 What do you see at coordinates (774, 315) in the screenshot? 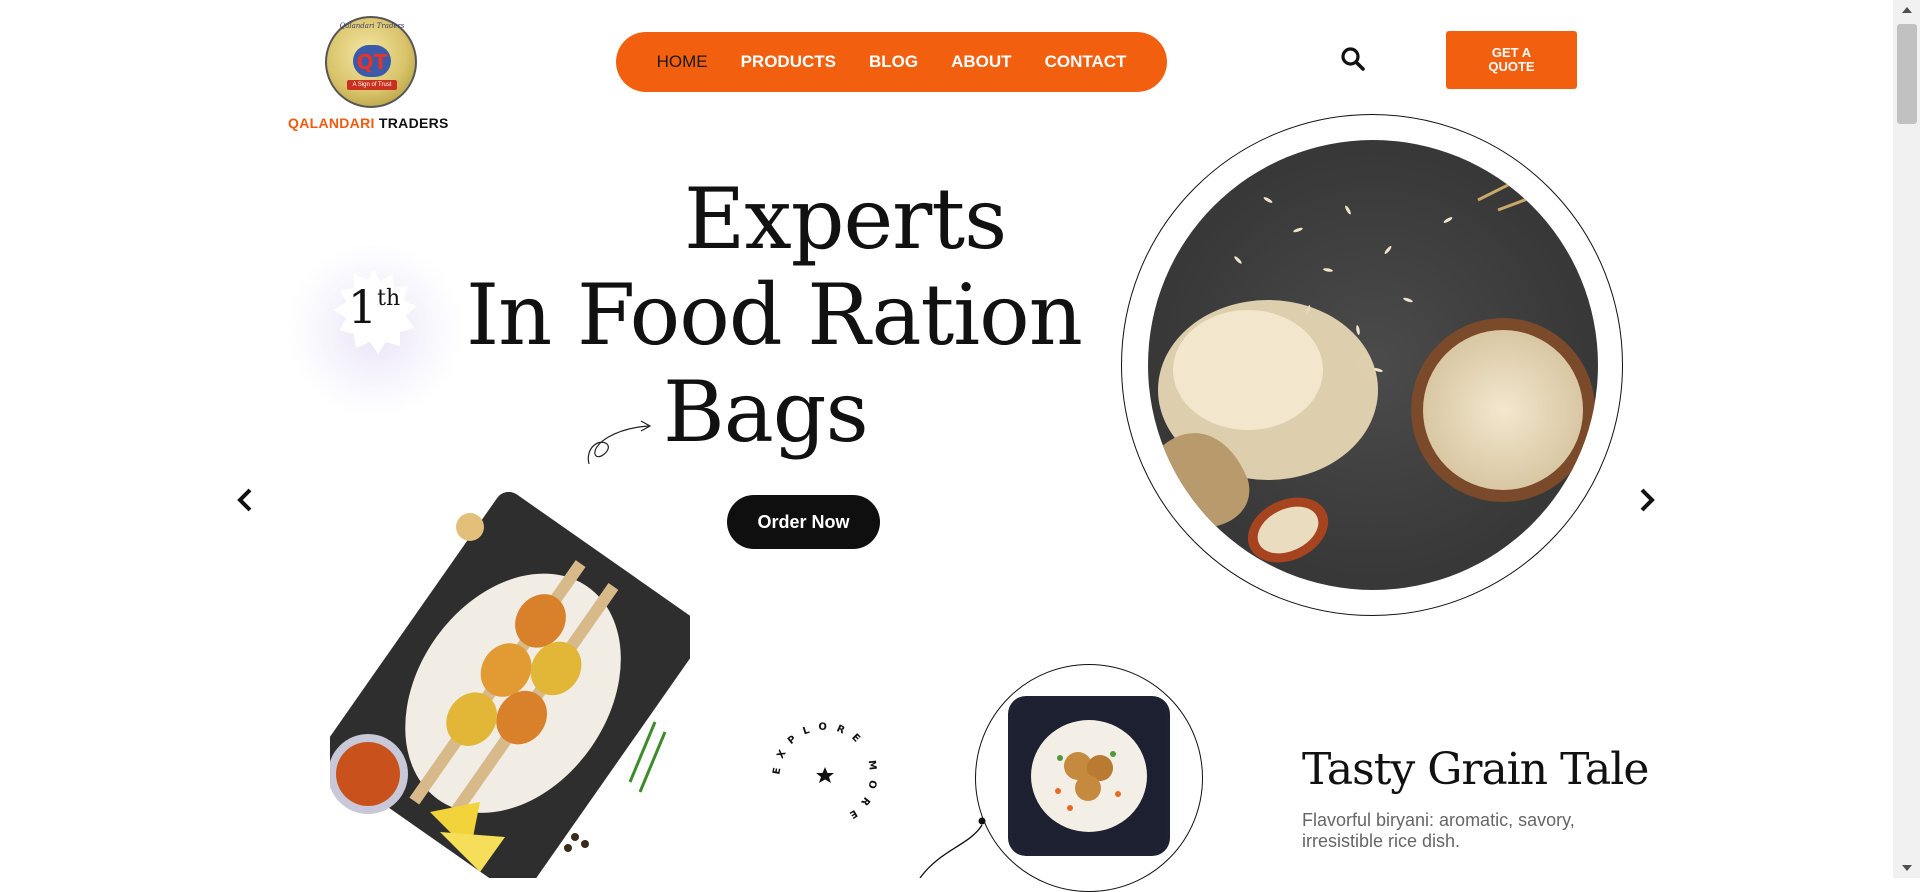
I see `headline-line-2: In Food Ration` at bounding box center [774, 315].